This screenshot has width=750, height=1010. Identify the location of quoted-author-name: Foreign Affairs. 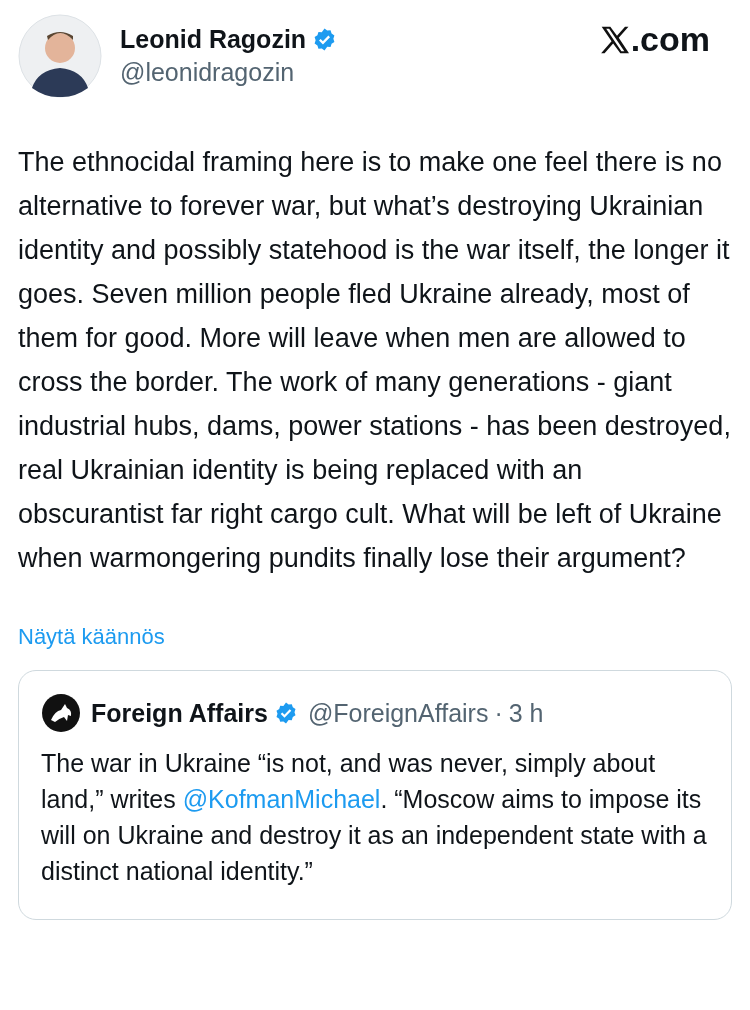
(179, 713).